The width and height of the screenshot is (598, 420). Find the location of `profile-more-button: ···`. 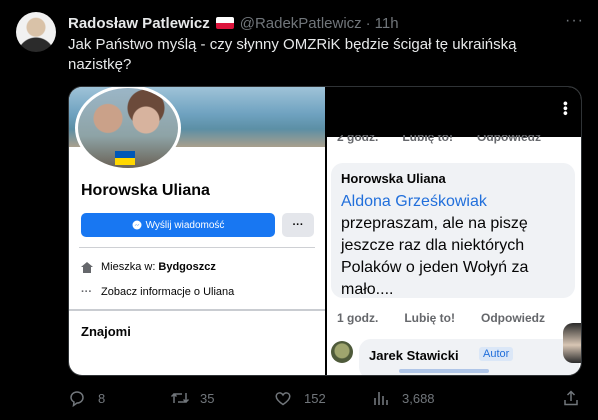

profile-more-button: ··· is located at coordinates (298, 225).